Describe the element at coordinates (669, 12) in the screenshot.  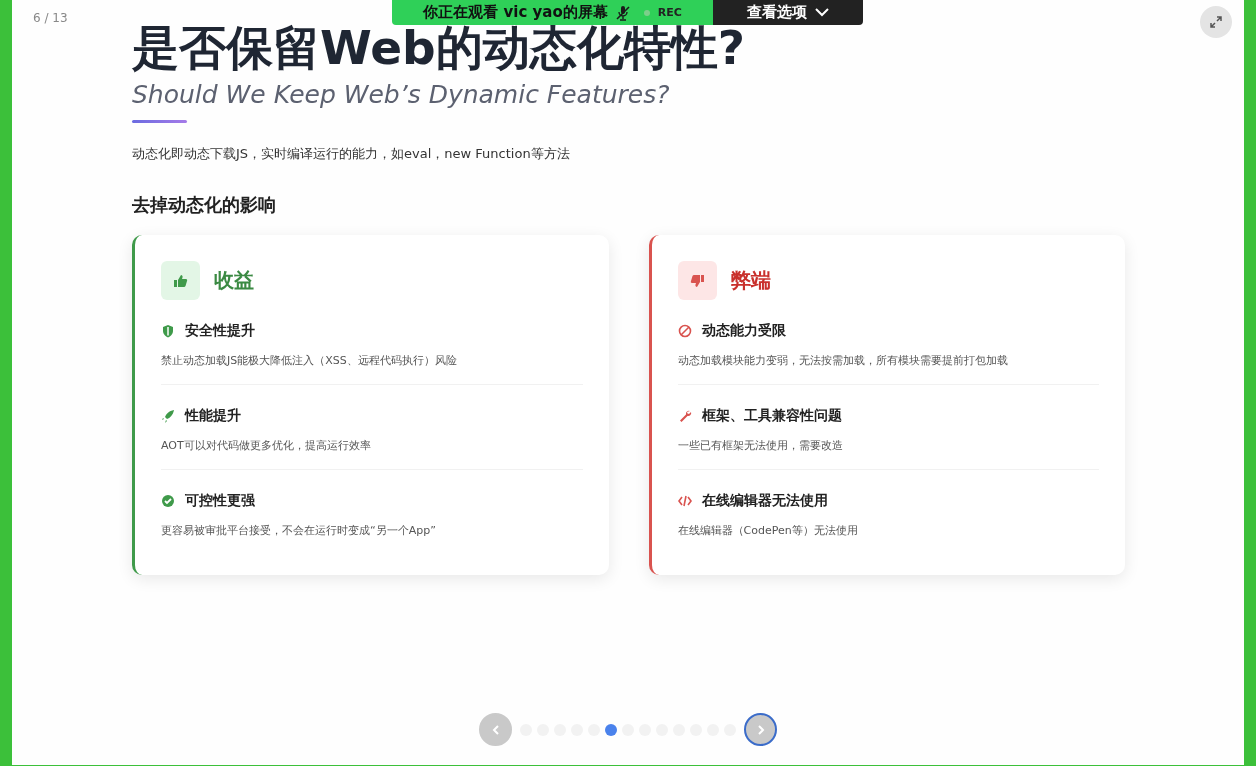
I see `rec-label: REC` at that location.